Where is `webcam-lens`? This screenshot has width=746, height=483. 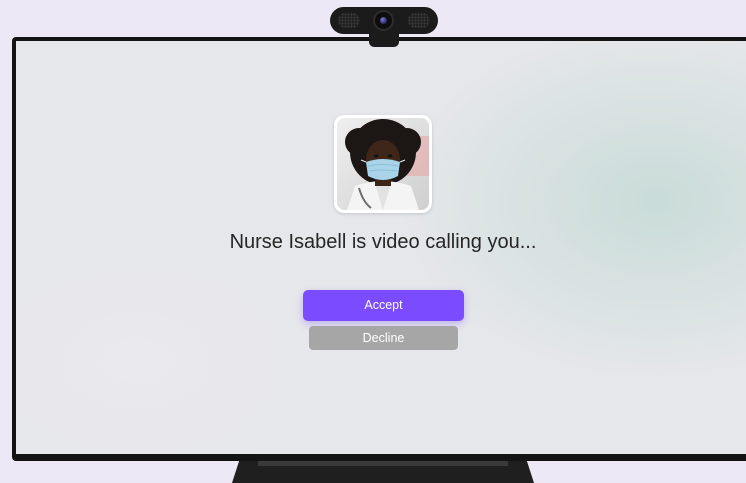 webcam-lens is located at coordinates (383, 20).